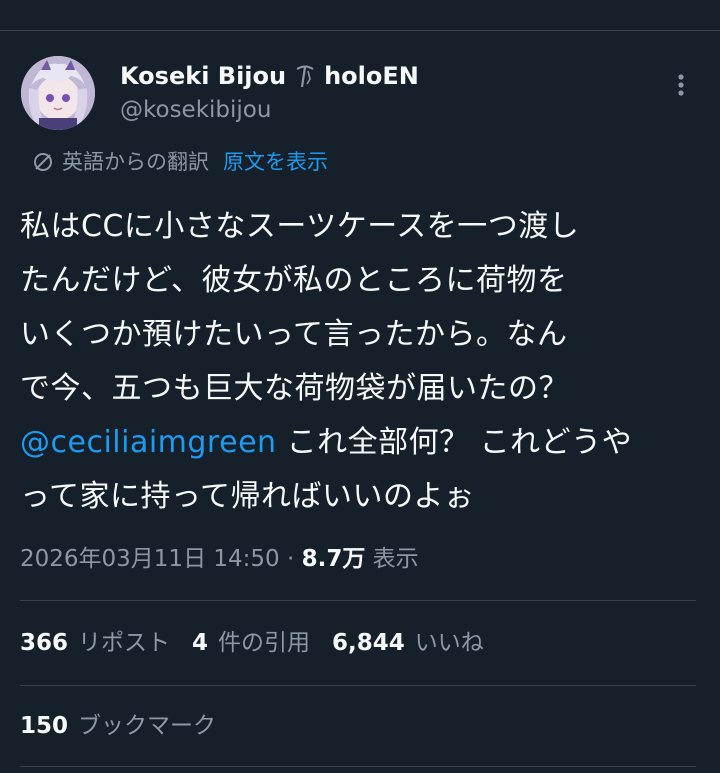  Describe the element at coordinates (449, 643) in the screenshot. I see `likes-label: いいね` at that location.